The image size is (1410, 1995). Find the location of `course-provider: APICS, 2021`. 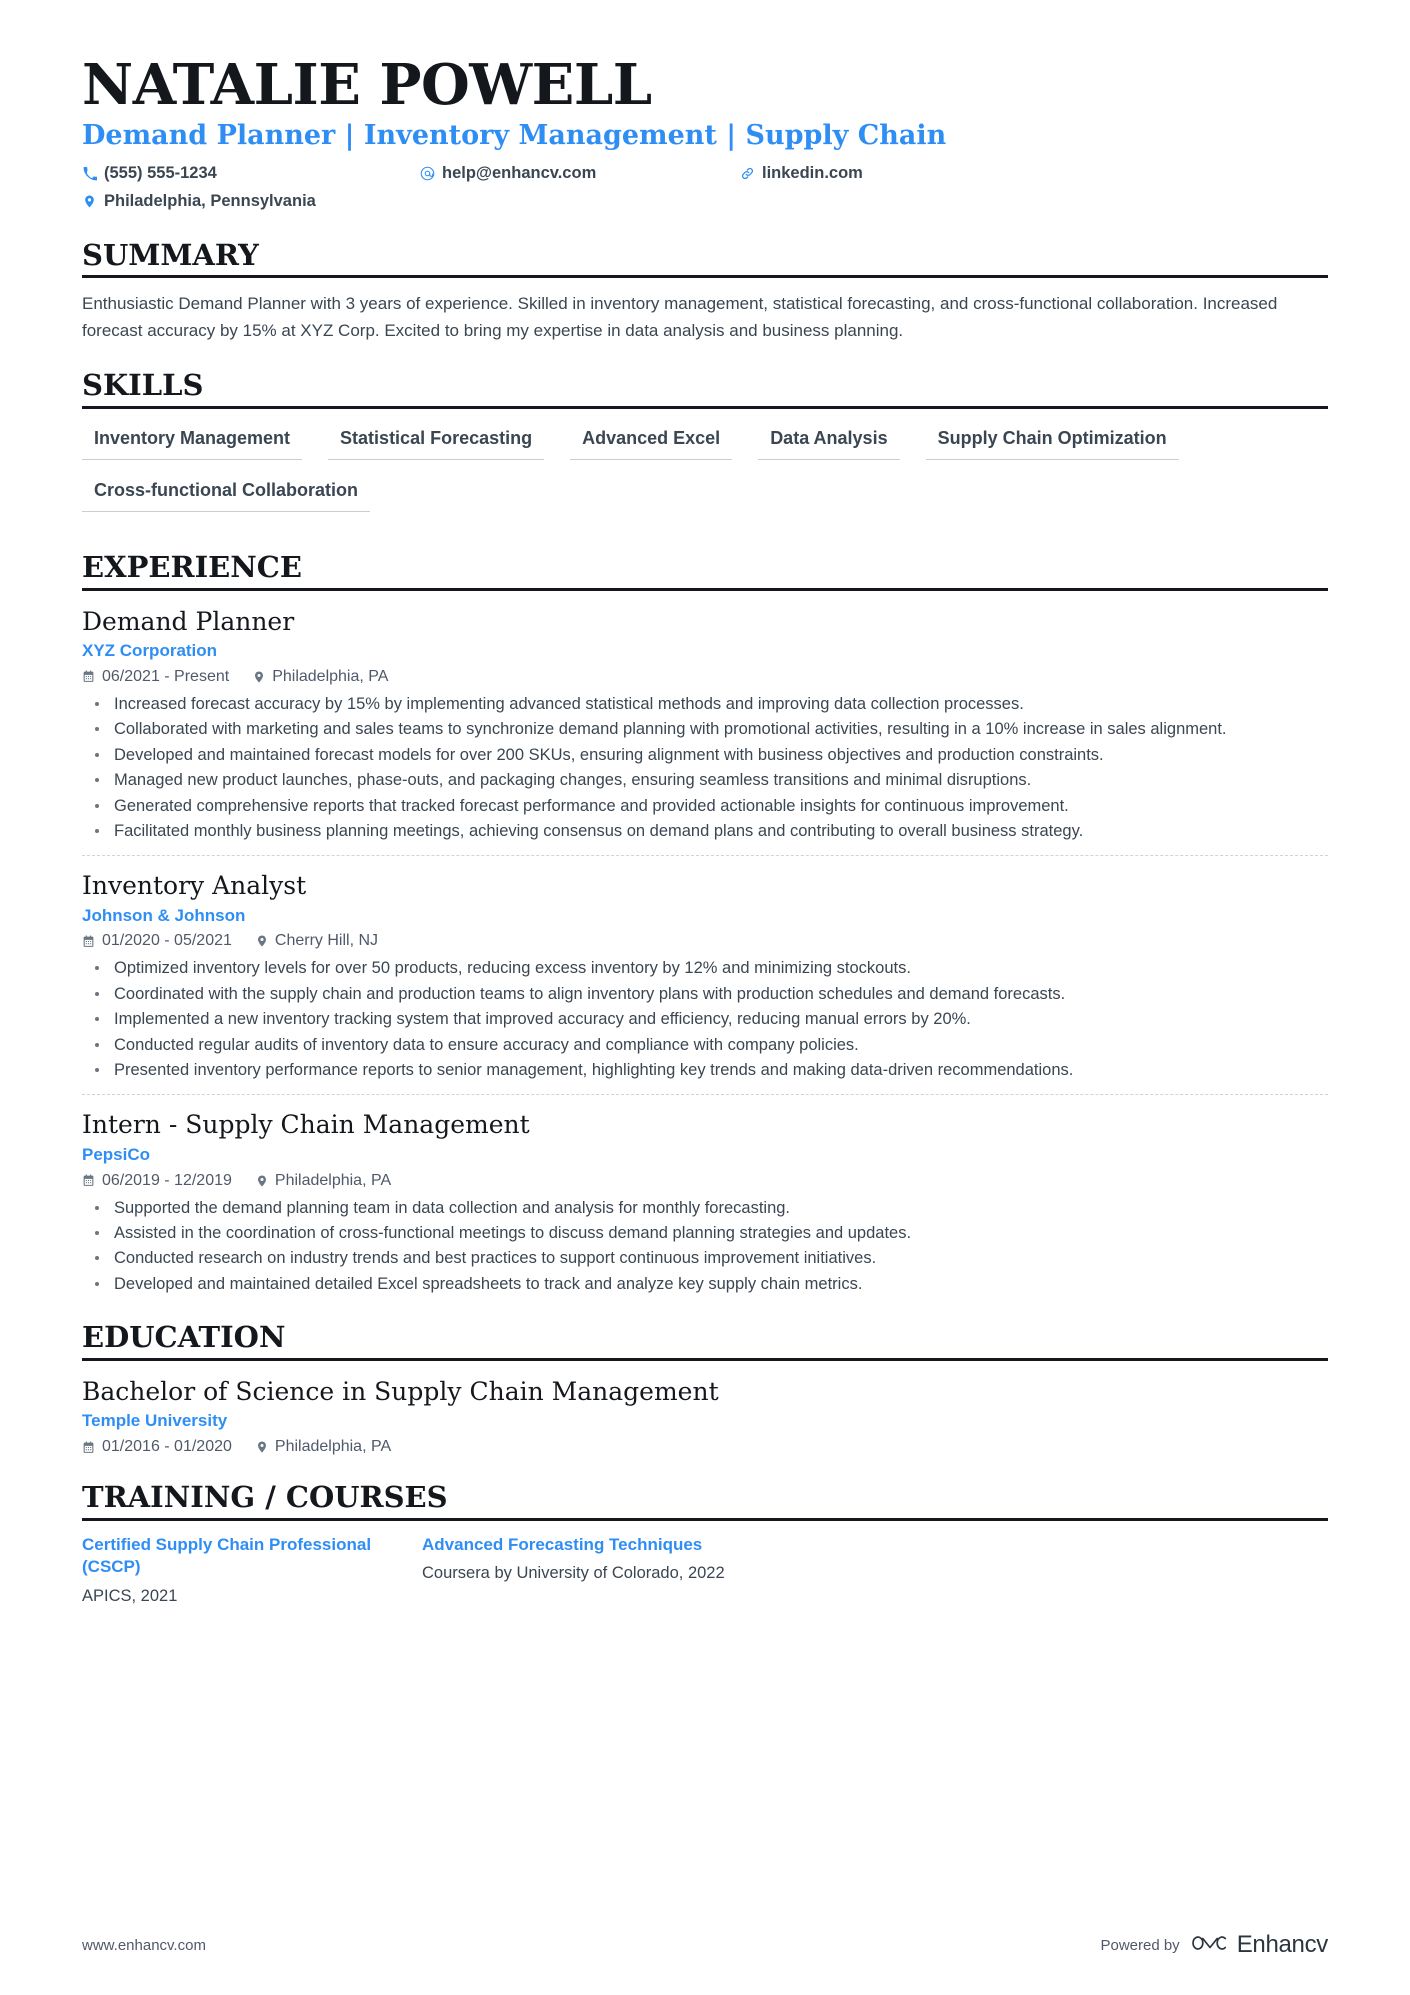

course-provider: APICS, 2021 is located at coordinates (130, 1595).